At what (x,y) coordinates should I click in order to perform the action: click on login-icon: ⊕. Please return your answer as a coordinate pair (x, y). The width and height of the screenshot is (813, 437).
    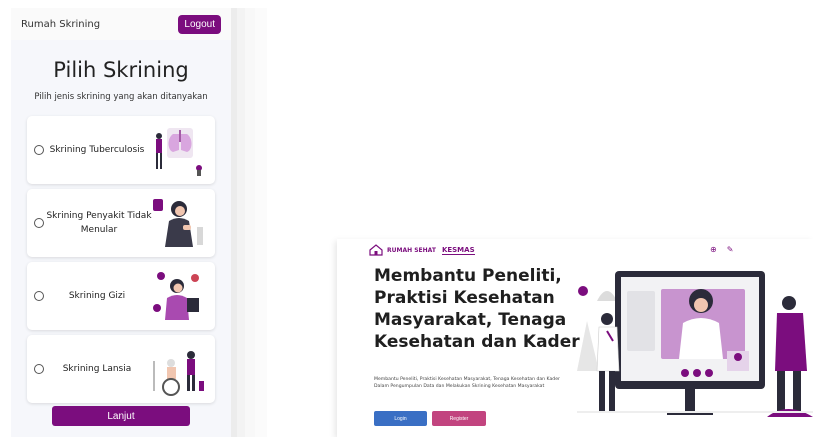
    Looking at the image, I should click on (713, 249).